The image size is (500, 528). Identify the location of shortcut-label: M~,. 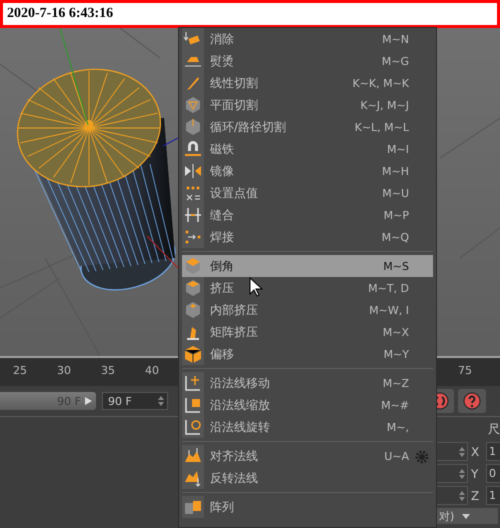
(397, 427).